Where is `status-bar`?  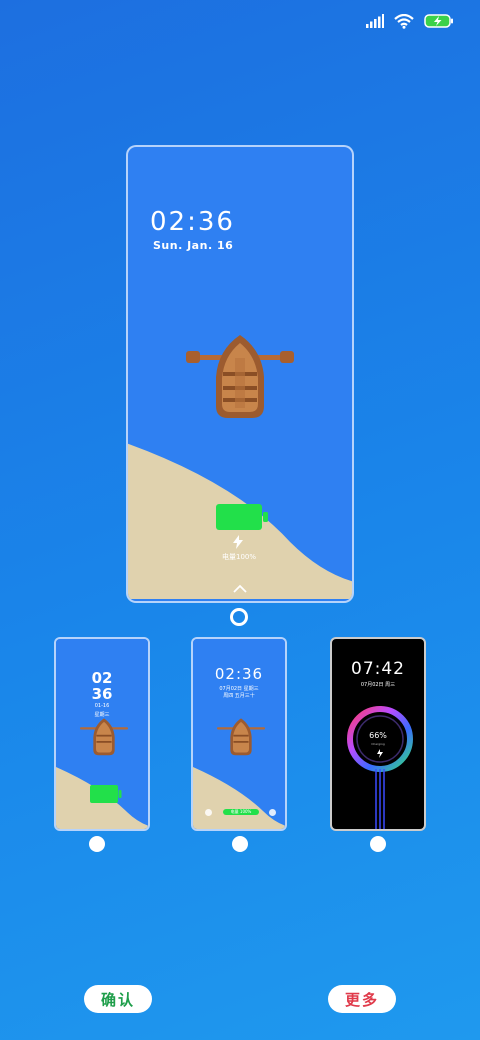 status-bar is located at coordinates (410, 21).